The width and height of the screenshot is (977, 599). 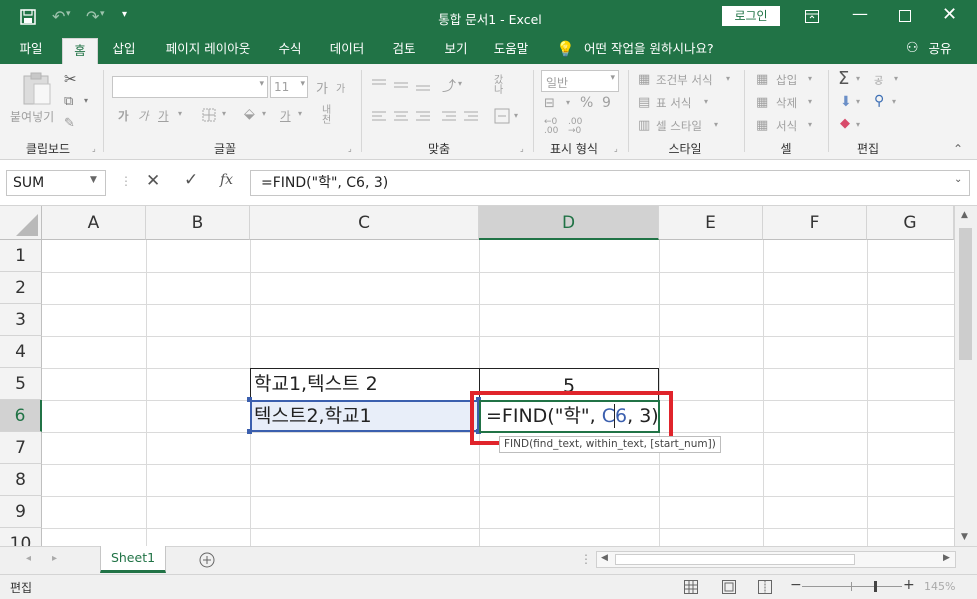 I want to click on page-break-view-icon, so click(x=765, y=587).